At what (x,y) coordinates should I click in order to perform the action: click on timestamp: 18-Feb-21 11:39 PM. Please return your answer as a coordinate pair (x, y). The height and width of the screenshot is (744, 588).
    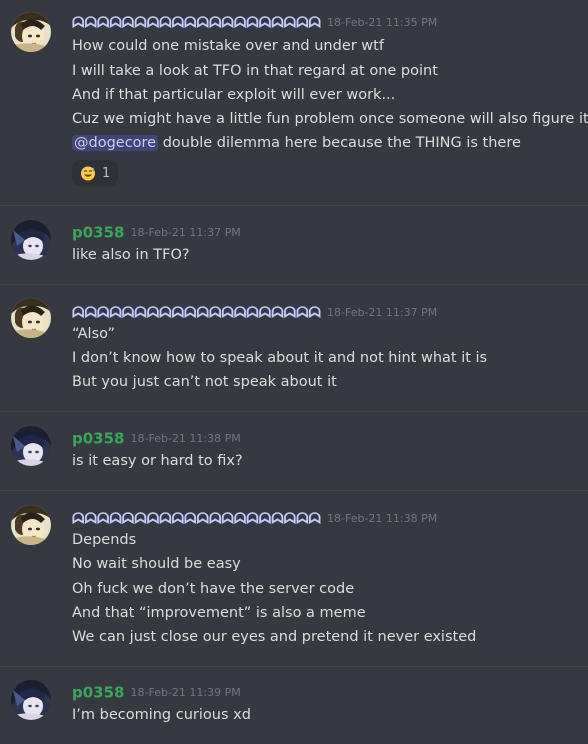
    Looking at the image, I should click on (185, 692).